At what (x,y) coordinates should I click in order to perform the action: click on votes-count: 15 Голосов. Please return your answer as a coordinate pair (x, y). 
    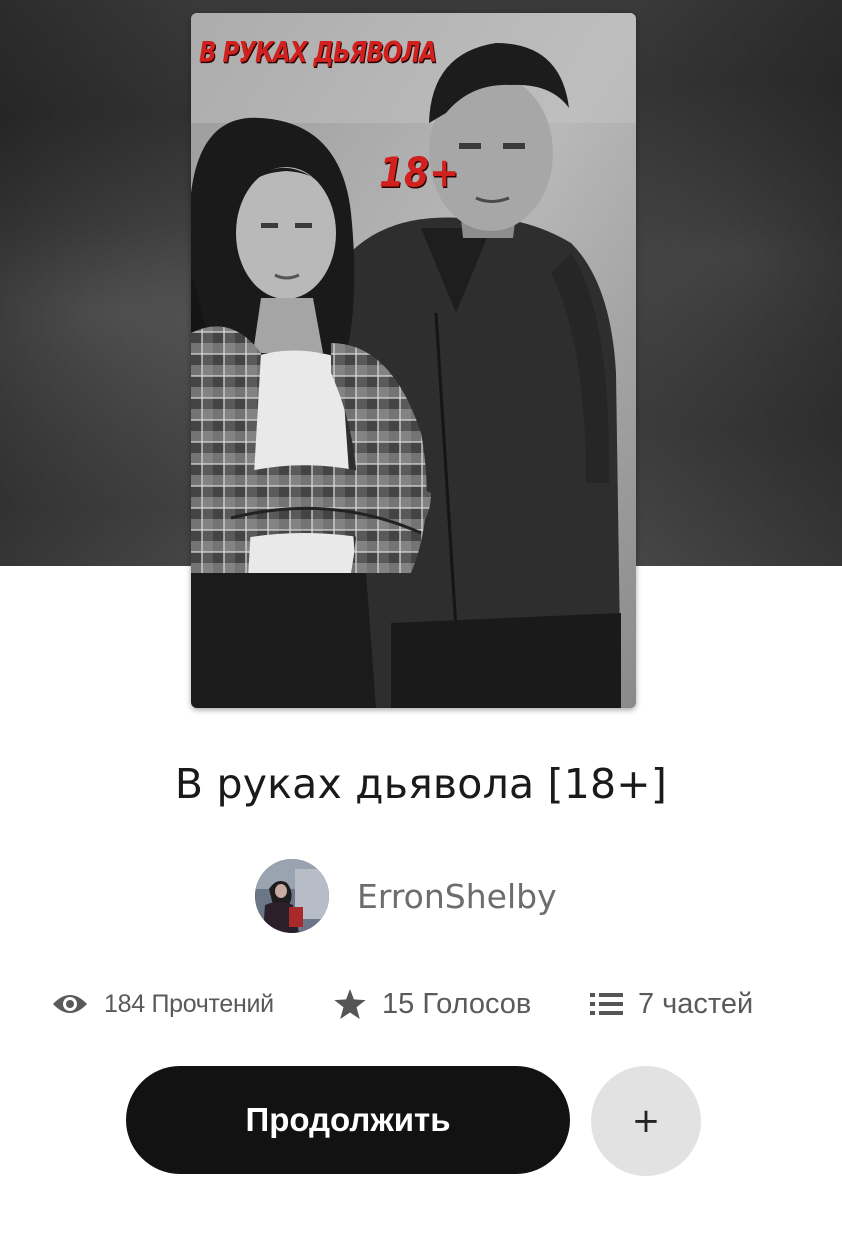
    Looking at the image, I should click on (457, 1003).